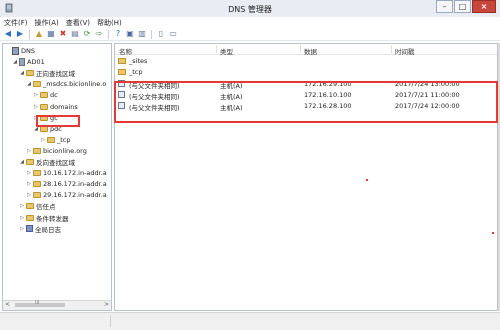  I want to click on tree-node: ▷ 全局日志, so click(40, 229).